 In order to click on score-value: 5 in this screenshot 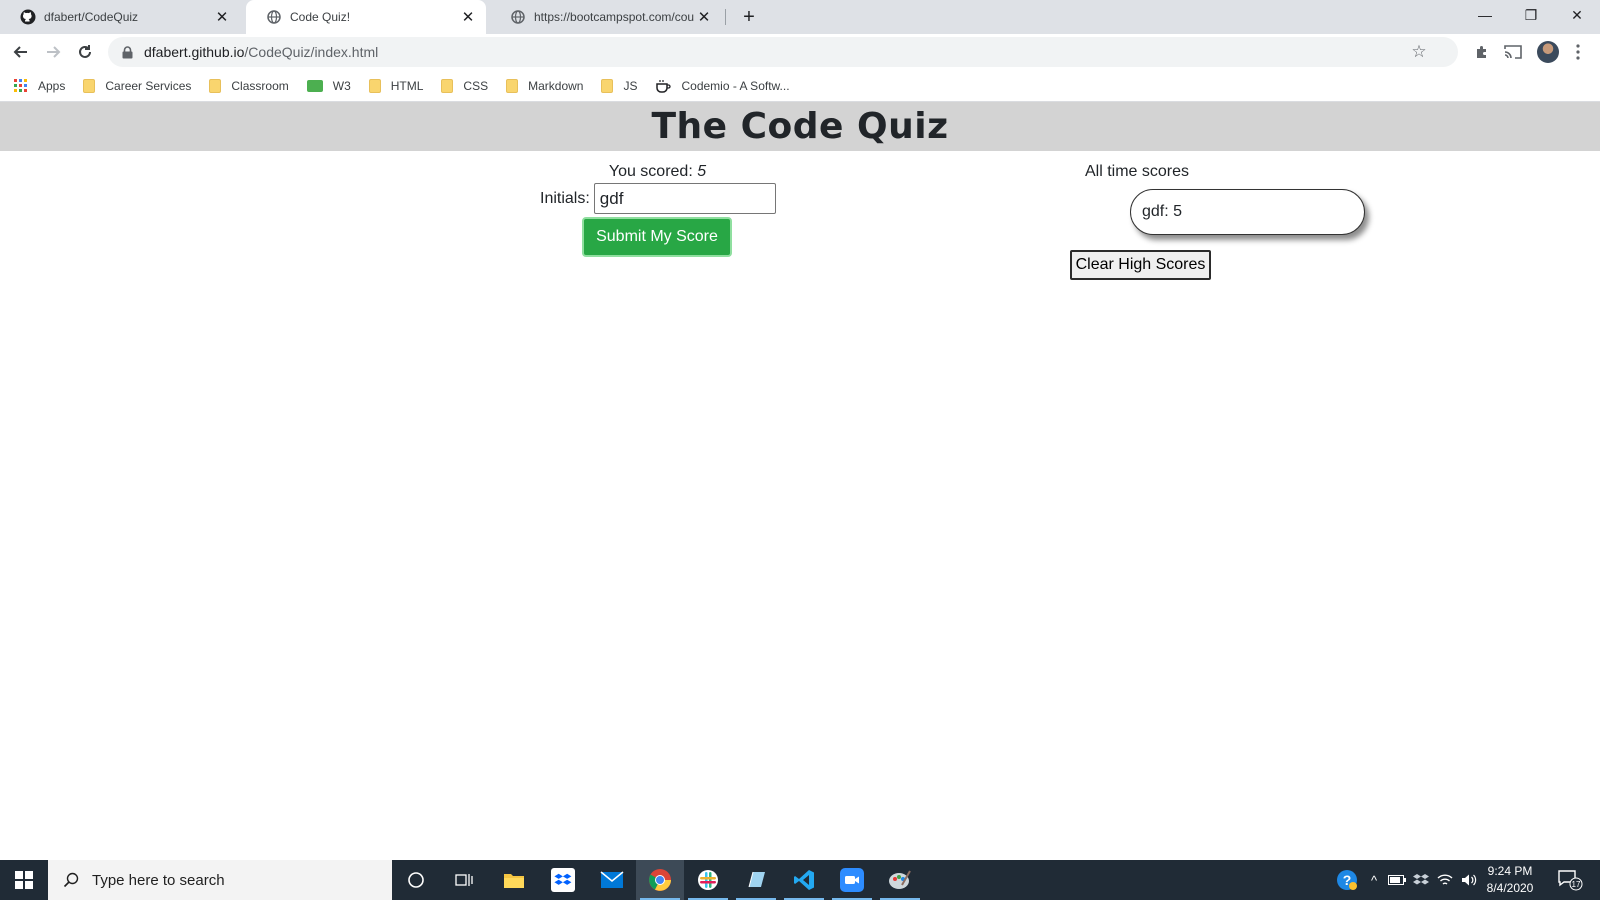, I will do `click(702, 171)`.